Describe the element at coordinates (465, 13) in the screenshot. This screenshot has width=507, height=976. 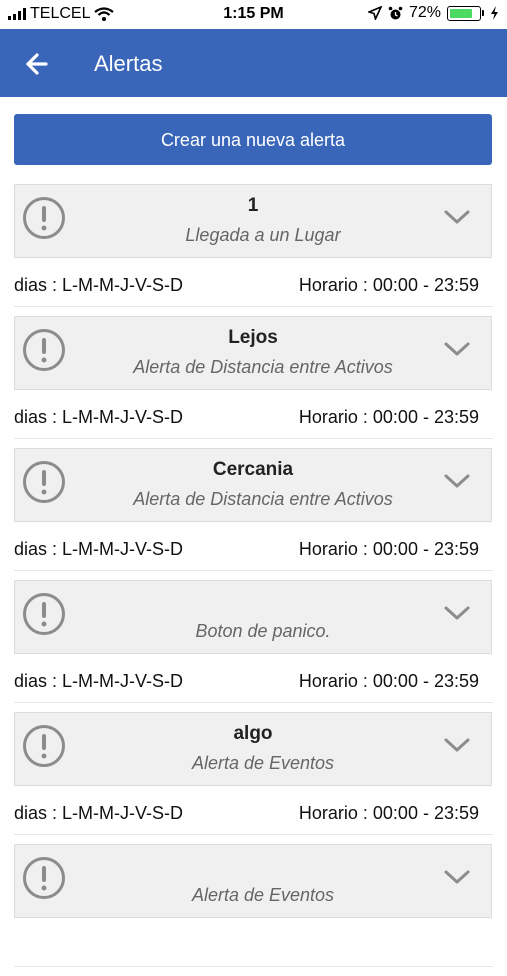
I see `battery-icon` at that location.